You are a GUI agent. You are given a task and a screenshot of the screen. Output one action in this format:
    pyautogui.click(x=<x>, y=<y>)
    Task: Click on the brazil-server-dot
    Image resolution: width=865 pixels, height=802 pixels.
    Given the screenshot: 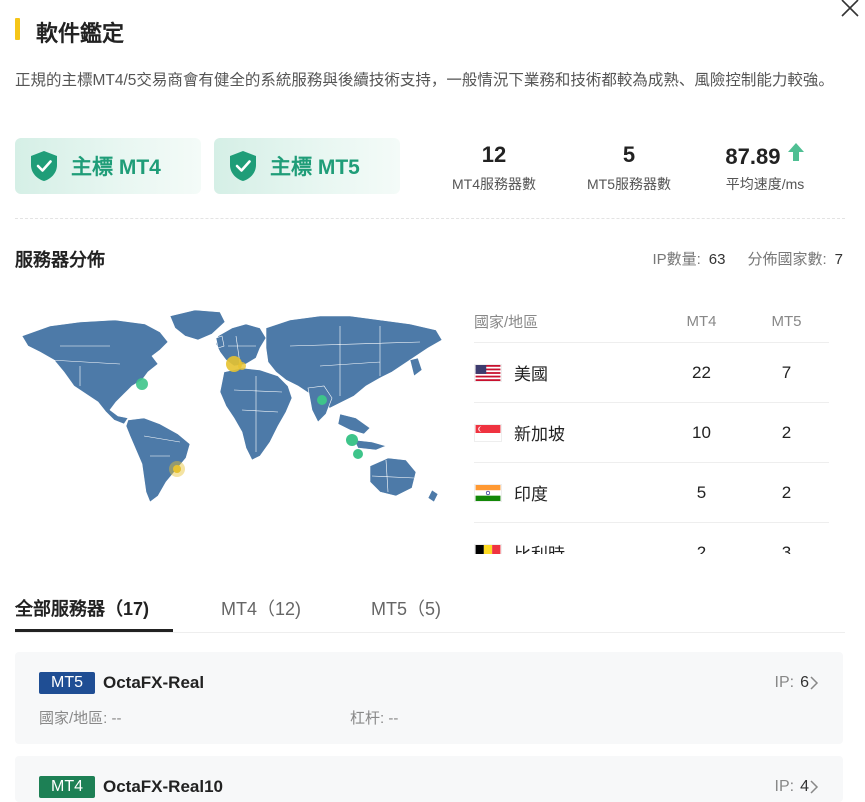 What is the action you would take?
    pyautogui.click(x=177, y=469)
    